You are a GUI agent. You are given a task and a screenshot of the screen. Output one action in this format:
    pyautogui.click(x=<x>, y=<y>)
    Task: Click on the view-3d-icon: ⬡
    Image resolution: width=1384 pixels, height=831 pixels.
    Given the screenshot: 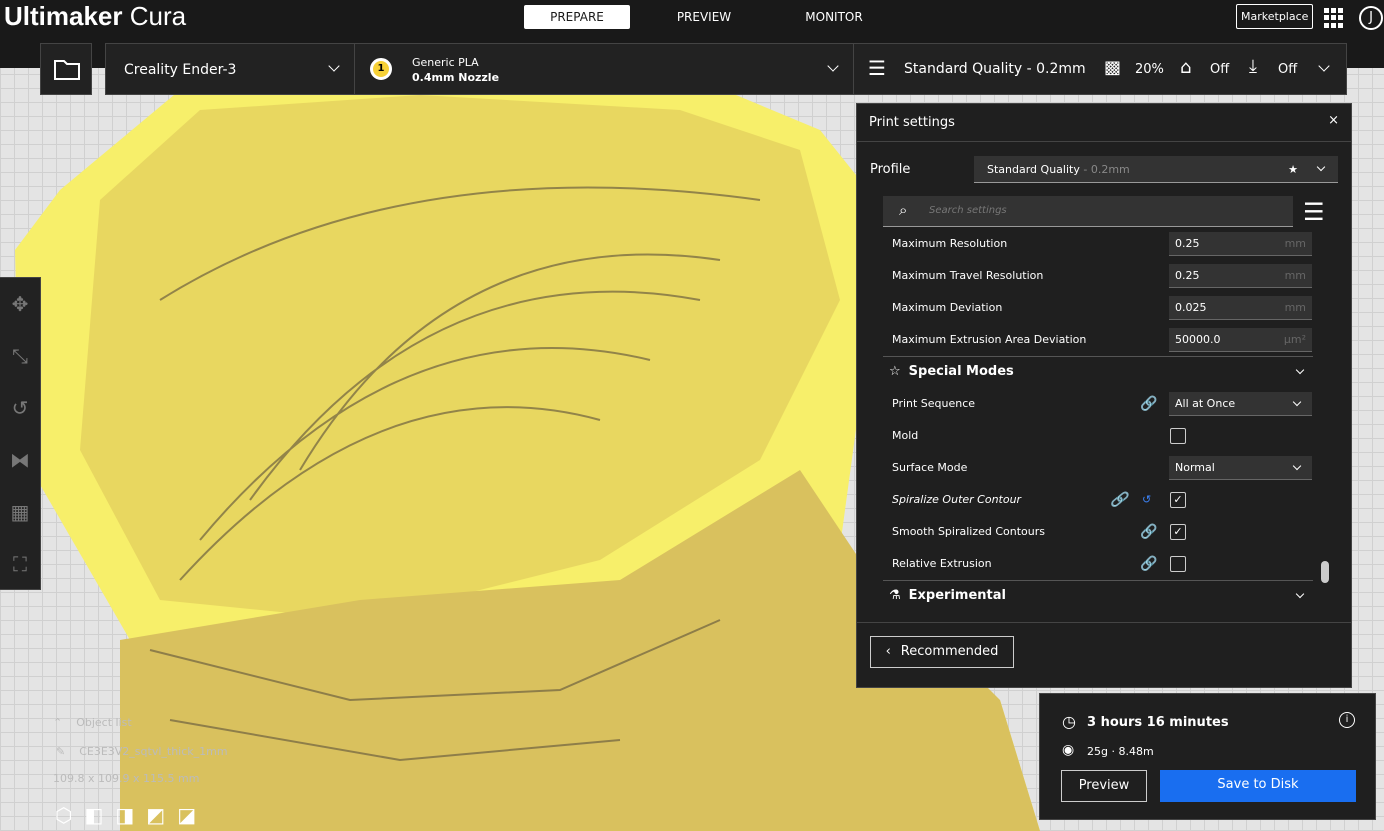 What is the action you would take?
    pyautogui.click(x=63, y=815)
    